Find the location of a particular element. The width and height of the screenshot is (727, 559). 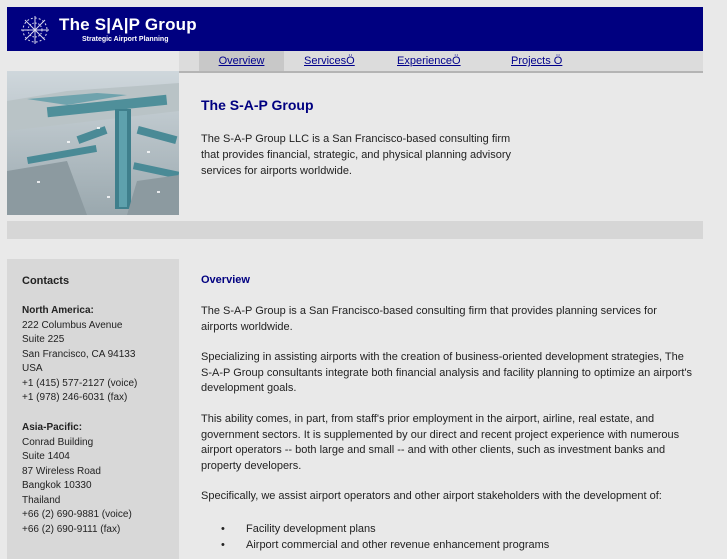

contacts-title: Contacts is located at coordinates (46, 281).